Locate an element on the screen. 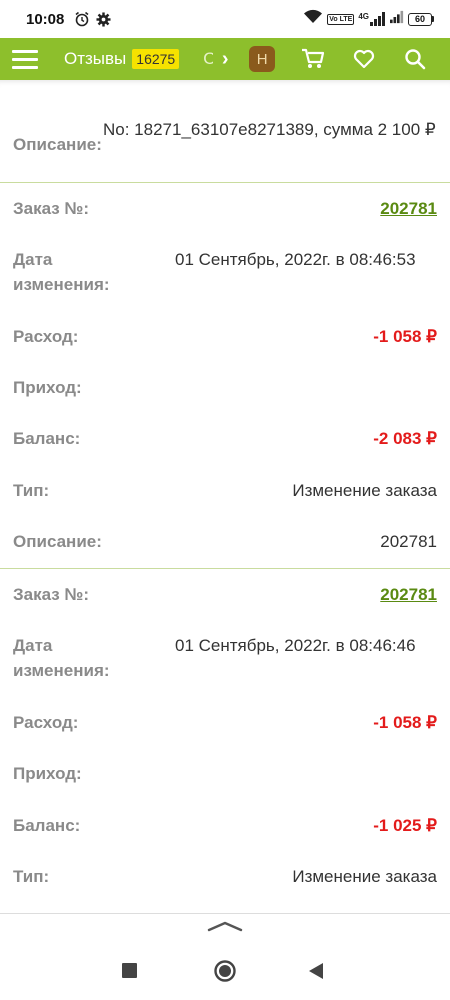  chevron-up-icon is located at coordinates (225, 928).